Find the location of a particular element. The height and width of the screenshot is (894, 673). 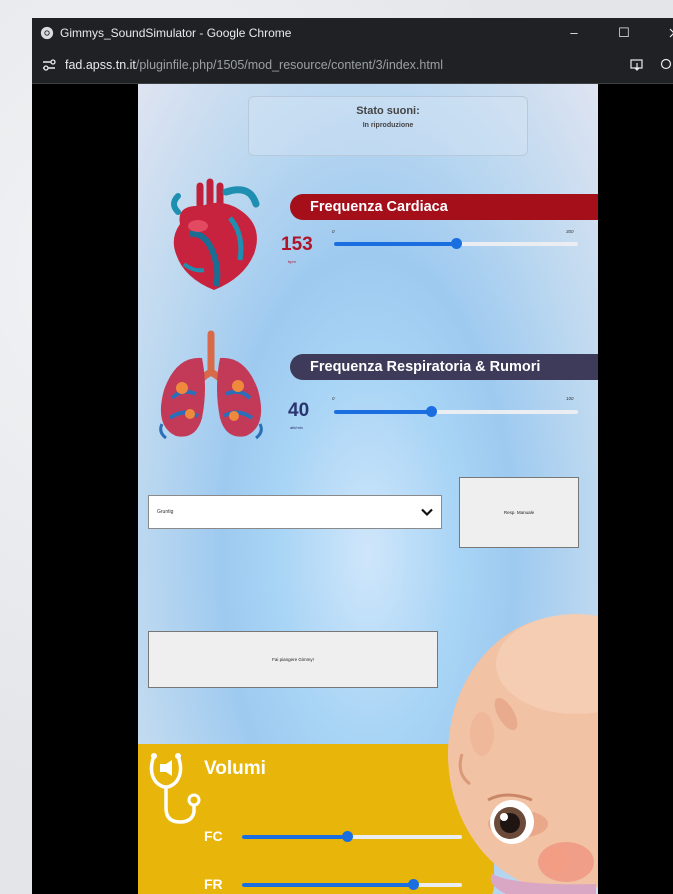

heart-rate-slider-fill is located at coordinates (395, 244).